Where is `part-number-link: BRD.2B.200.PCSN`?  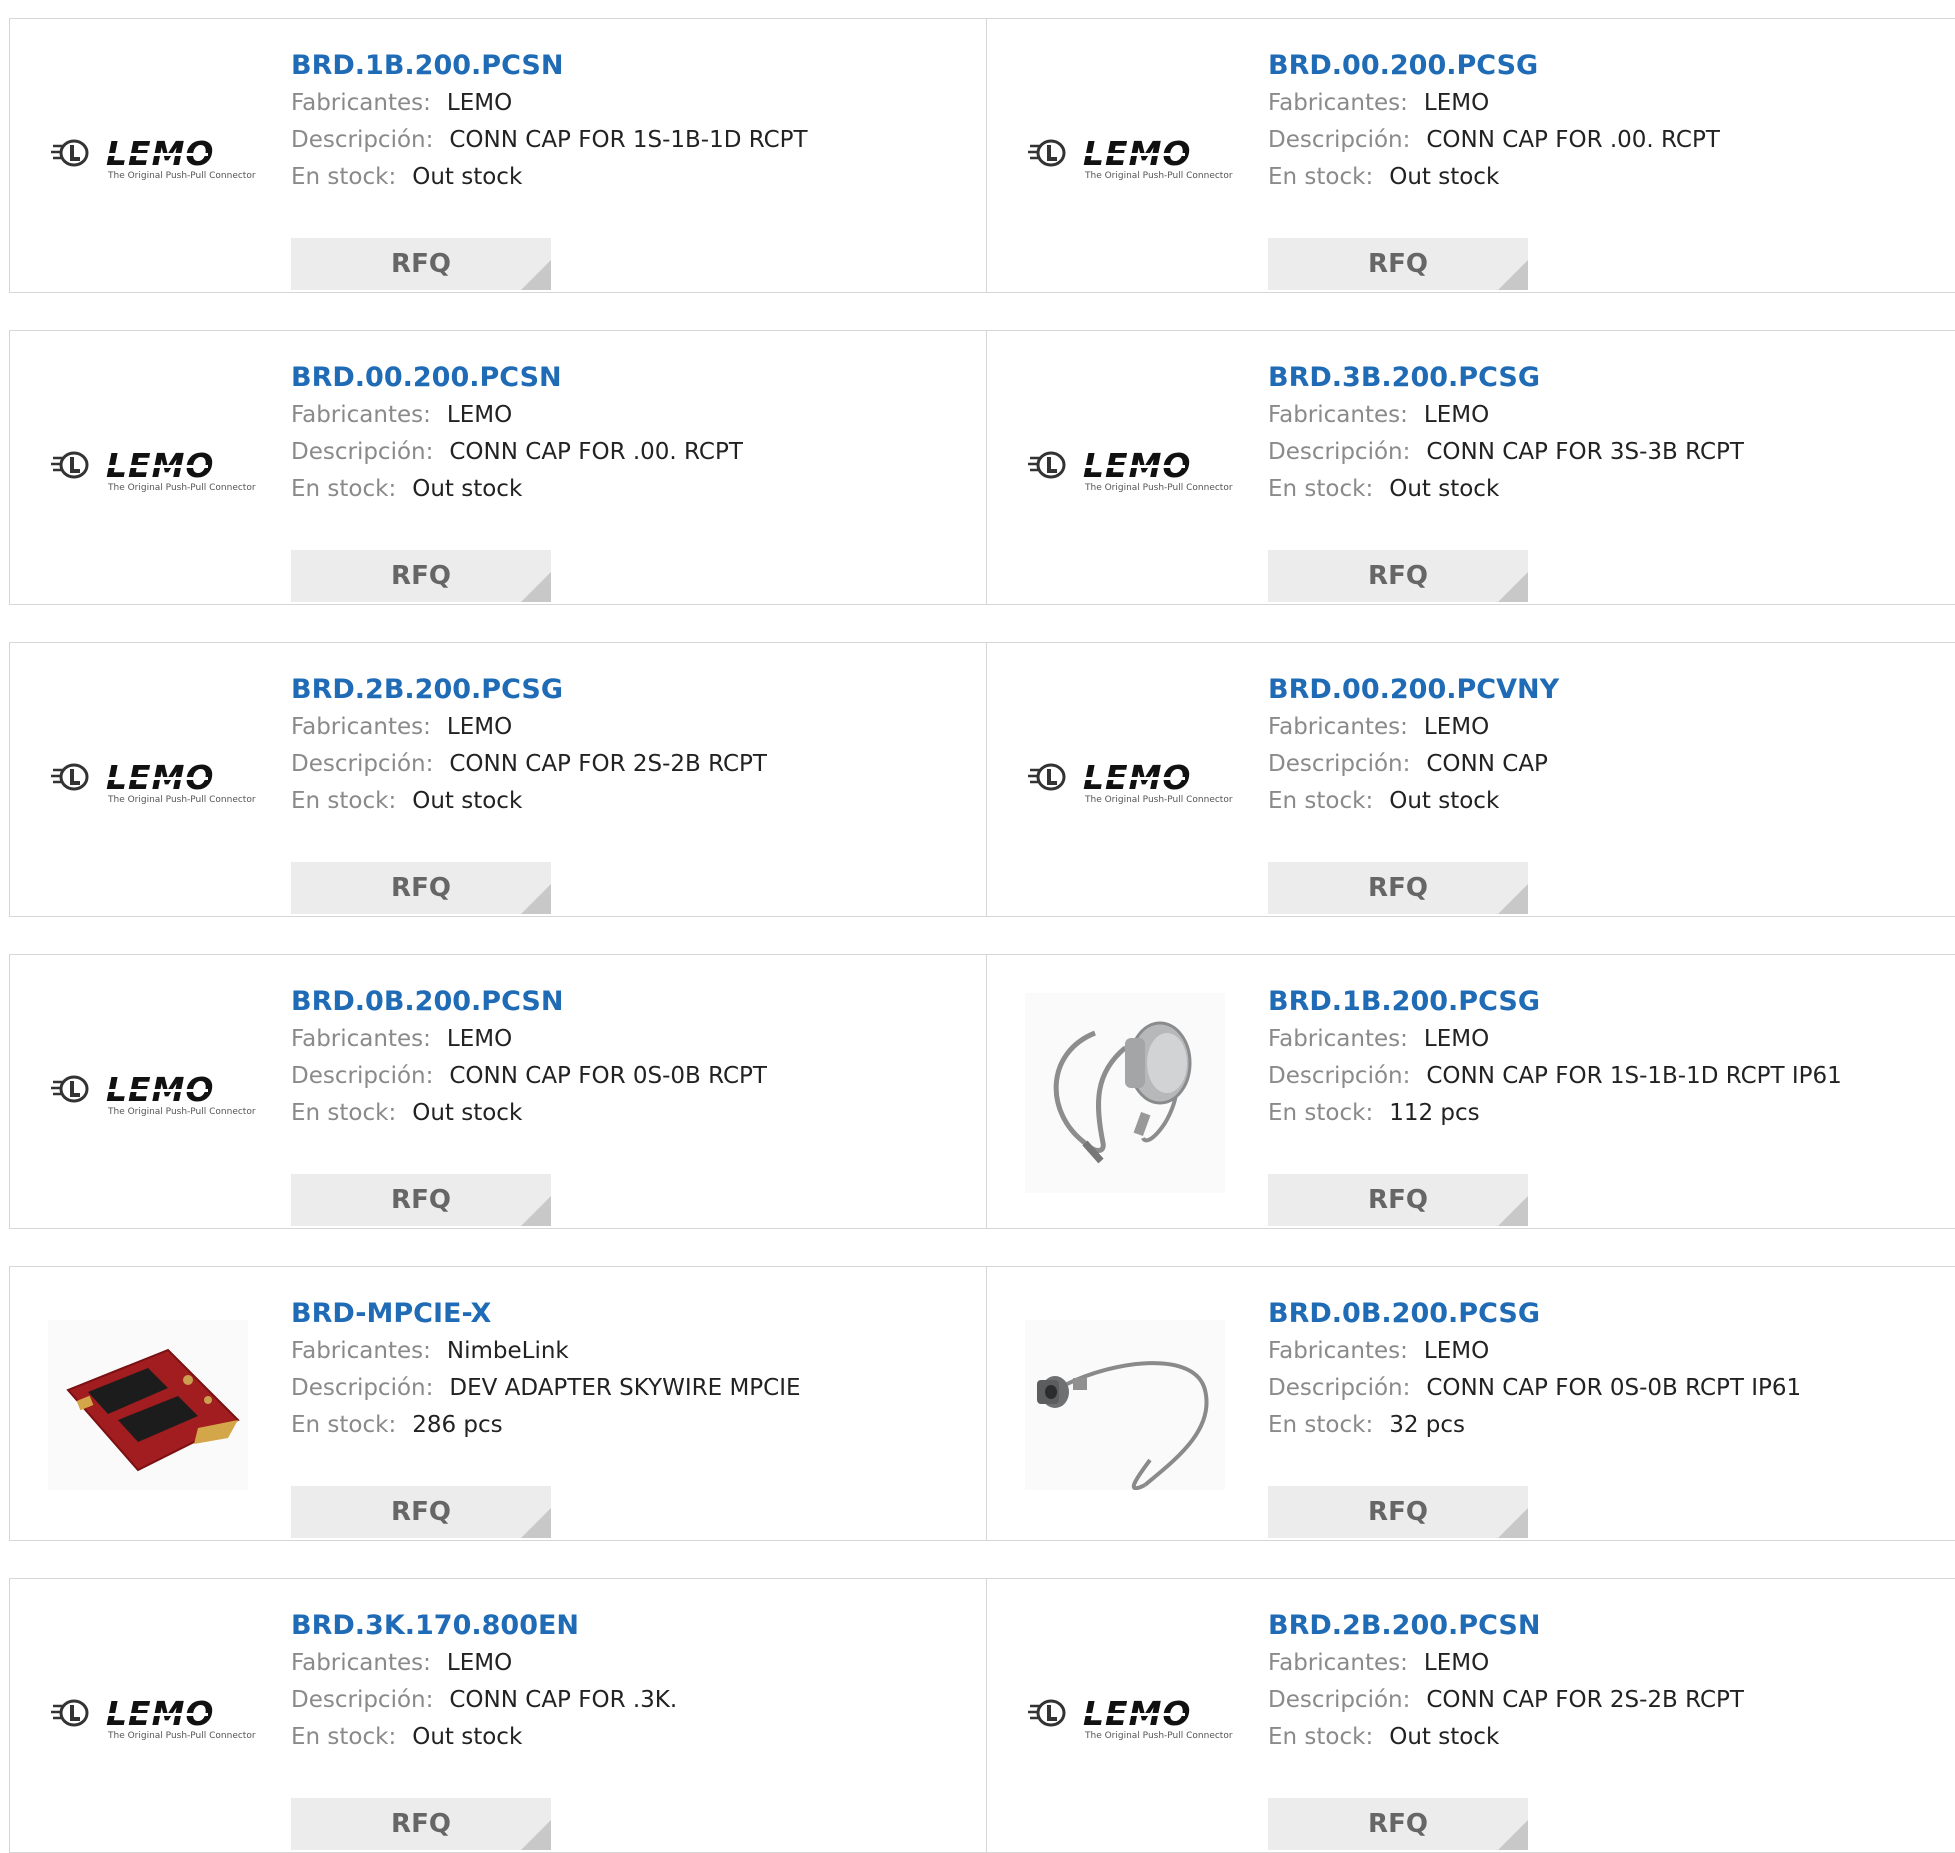
part-number-link: BRD.2B.200.PCSN is located at coordinates (1606, 1626).